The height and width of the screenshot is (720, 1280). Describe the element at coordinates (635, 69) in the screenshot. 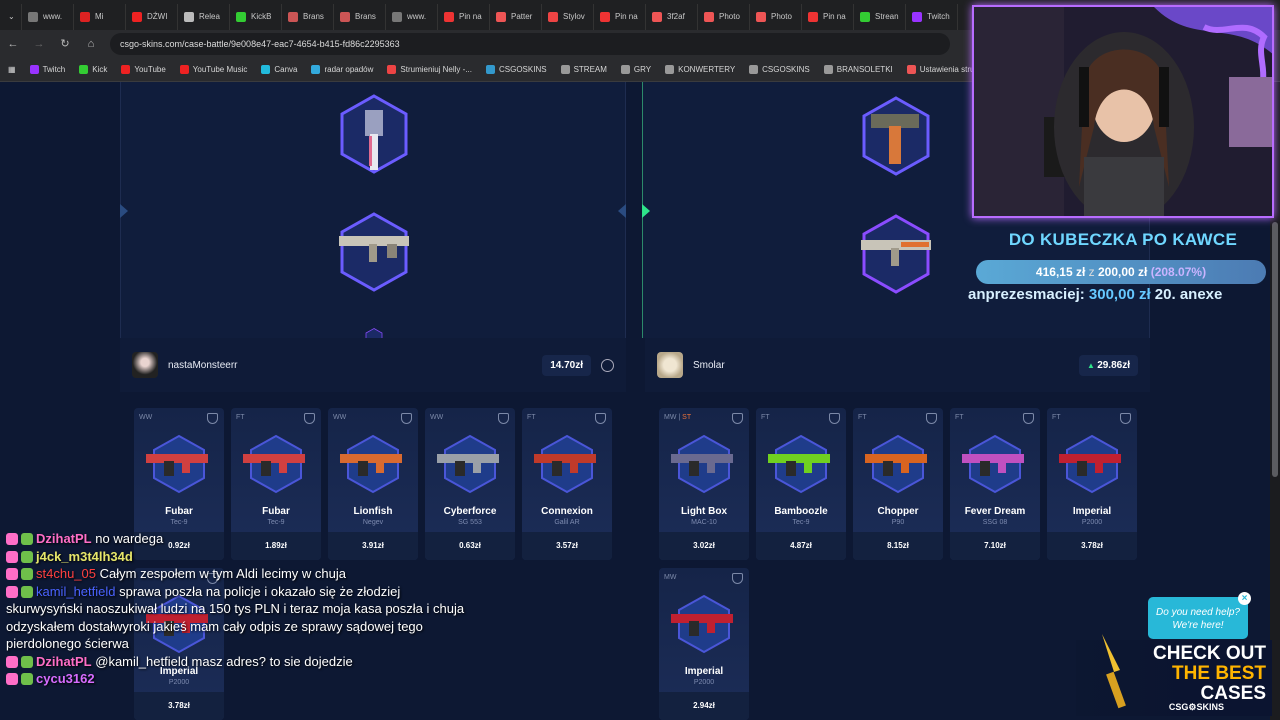

I see `bookmark-item: GRY` at that location.